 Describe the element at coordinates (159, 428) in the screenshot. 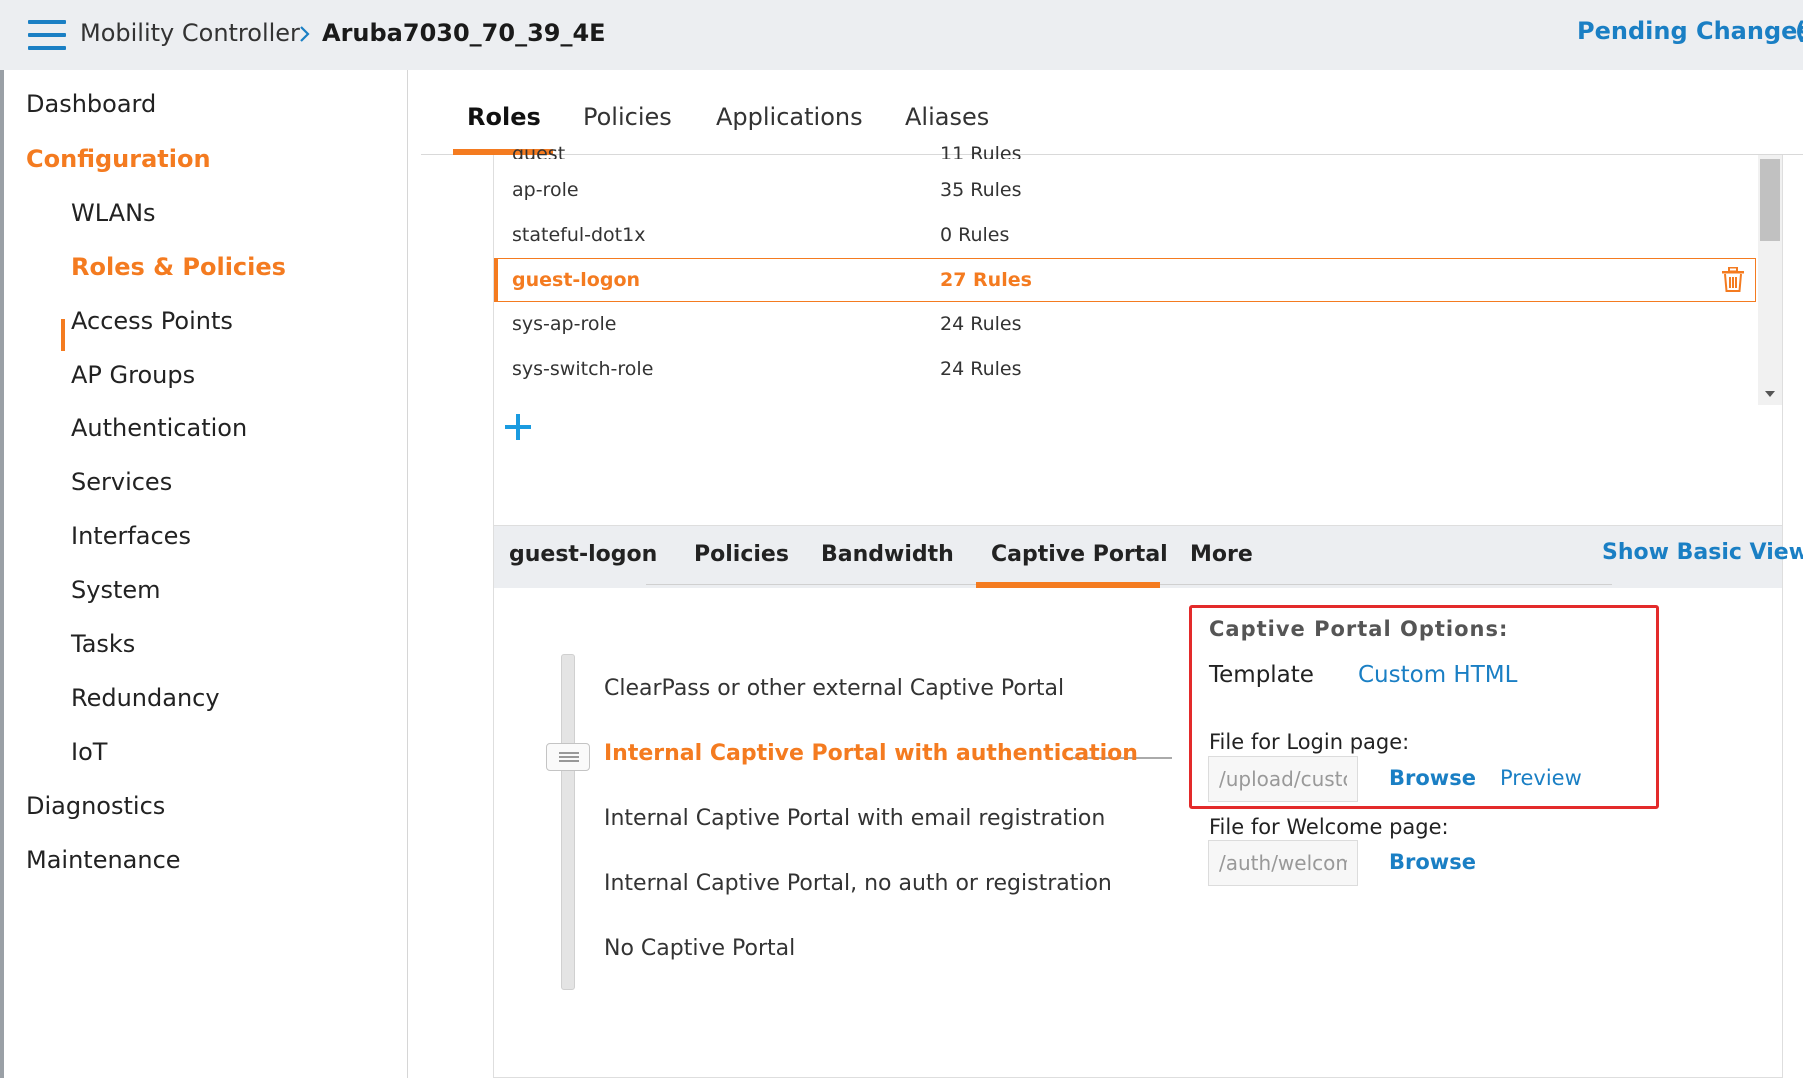

I see `sidebar-item-authentication: Authentication` at that location.